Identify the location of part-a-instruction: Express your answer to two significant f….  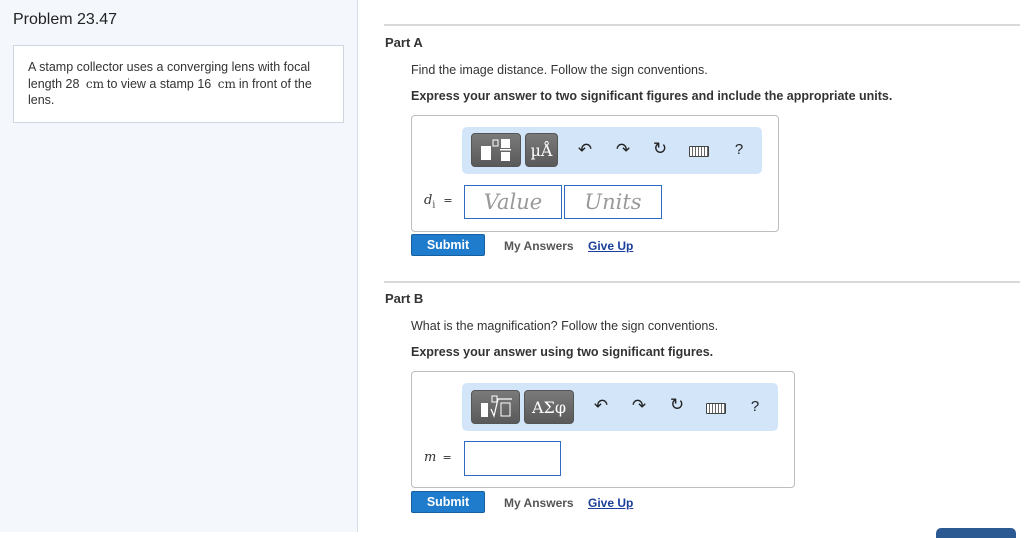
(652, 96).